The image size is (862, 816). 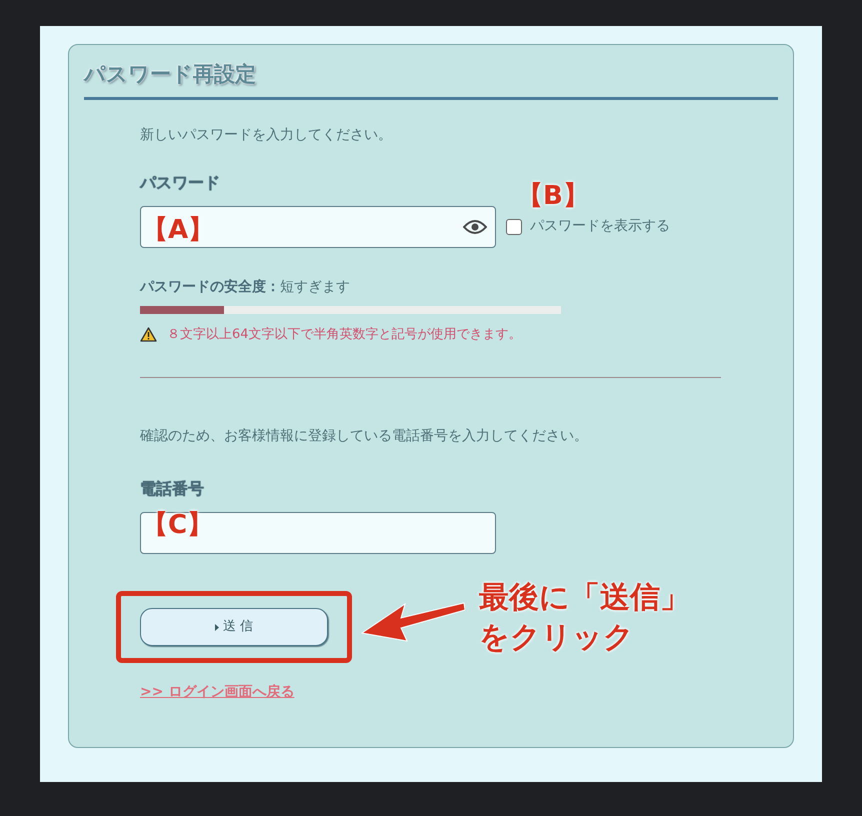 I want to click on field-label: 電話番号, so click(x=172, y=489).